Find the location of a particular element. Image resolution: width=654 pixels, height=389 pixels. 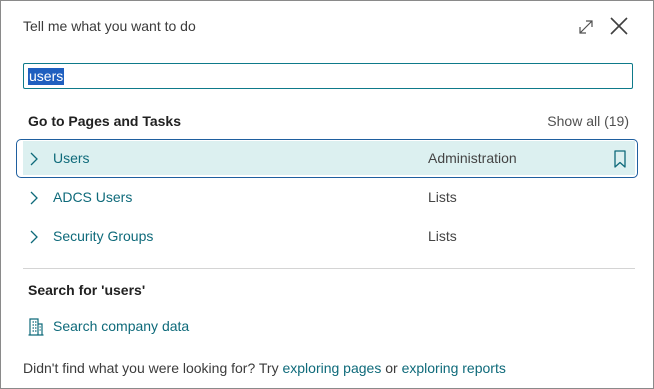

exploring-pages-link: exploring pages is located at coordinates (331, 368).